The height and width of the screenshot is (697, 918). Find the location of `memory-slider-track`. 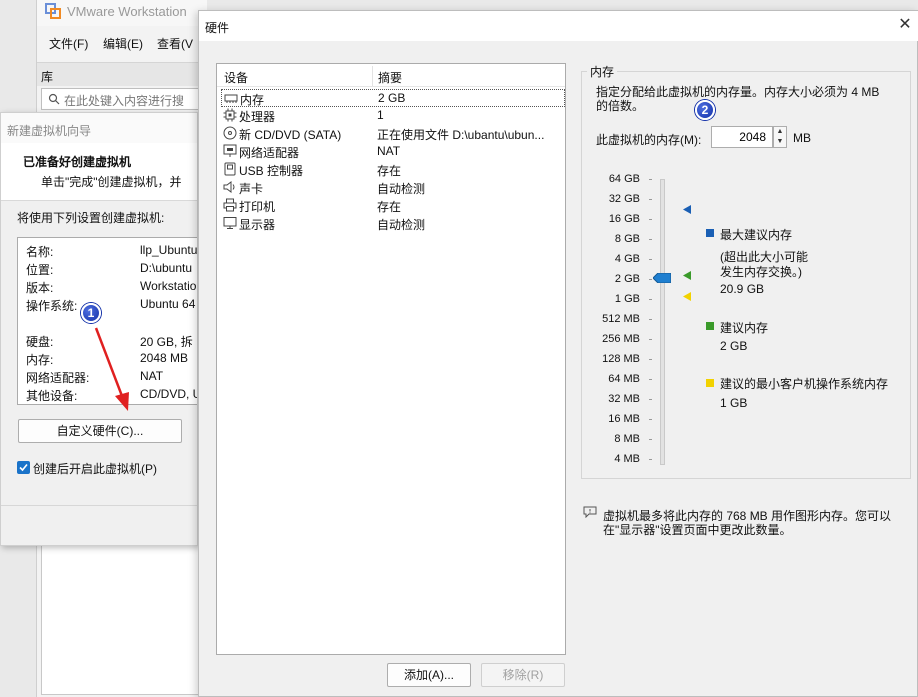

memory-slider-track is located at coordinates (662, 322).